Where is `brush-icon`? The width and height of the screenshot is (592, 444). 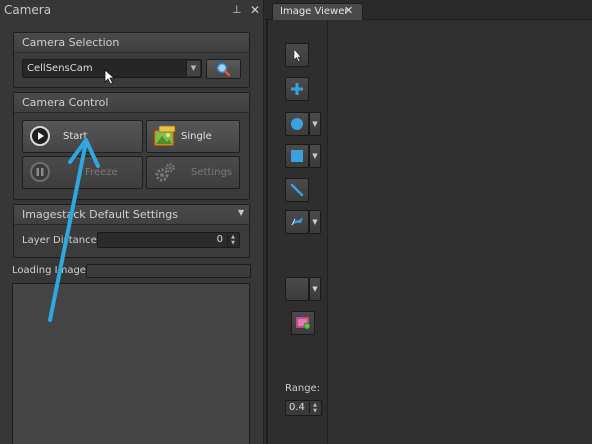
brush-icon is located at coordinates (297, 221).